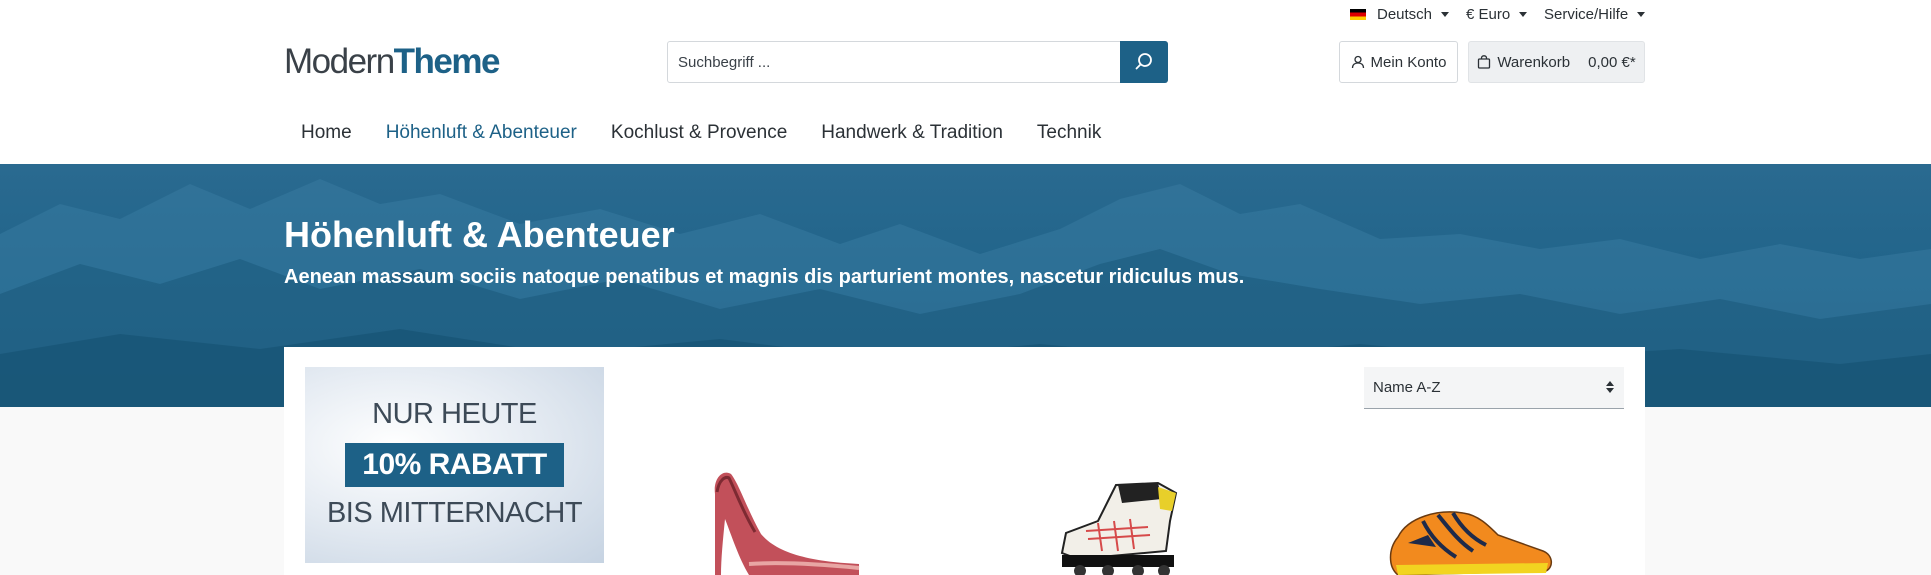 The width and height of the screenshot is (1931, 575). I want to click on nav-item-home: Home, so click(326, 137).